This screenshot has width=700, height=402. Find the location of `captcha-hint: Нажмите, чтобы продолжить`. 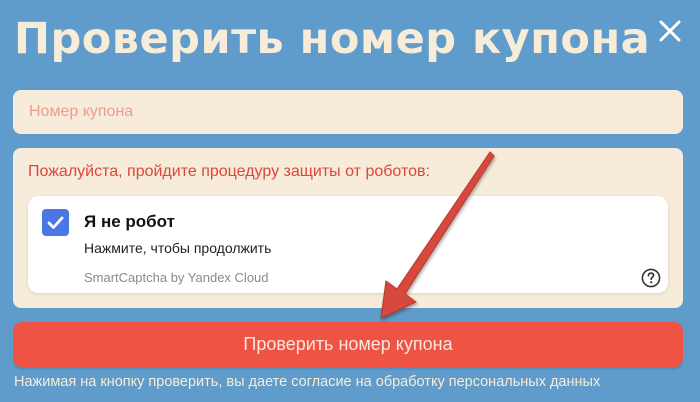

captcha-hint: Нажмите, чтобы продолжить is located at coordinates (178, 248).